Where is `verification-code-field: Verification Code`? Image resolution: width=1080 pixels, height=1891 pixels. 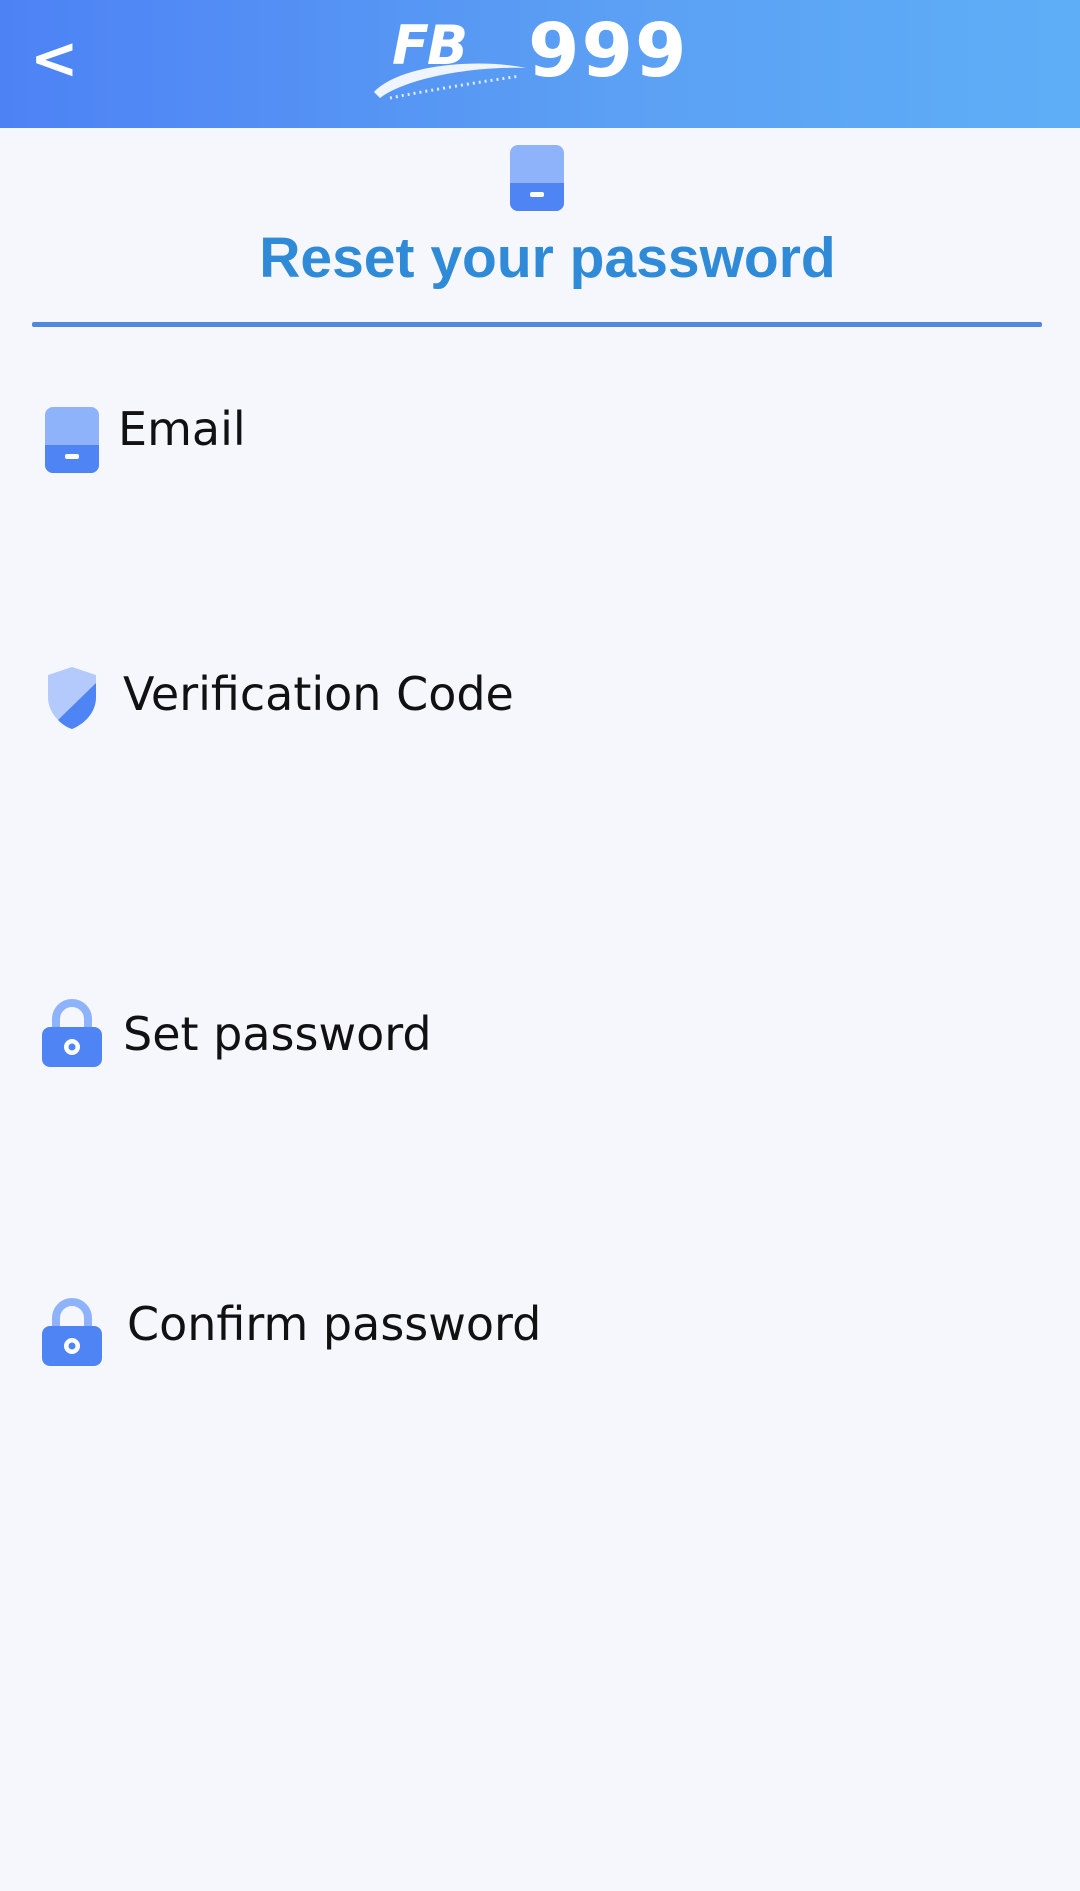
verification-code-field: Verification Code is located at coordinates (540, 705).